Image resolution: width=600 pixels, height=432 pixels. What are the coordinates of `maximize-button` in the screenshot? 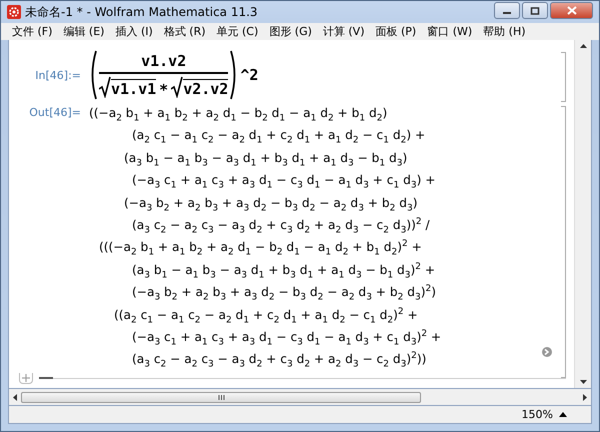 It's located at (535, 10).